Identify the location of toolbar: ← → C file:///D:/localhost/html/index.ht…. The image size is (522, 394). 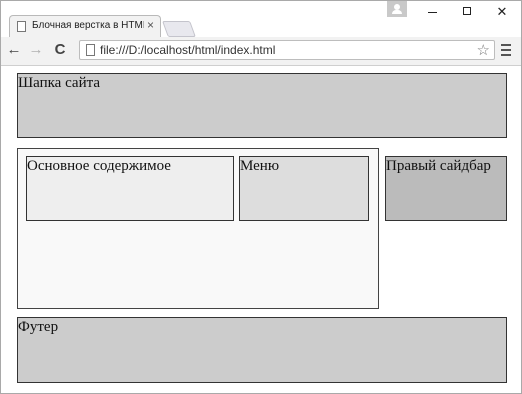
(261, 51).